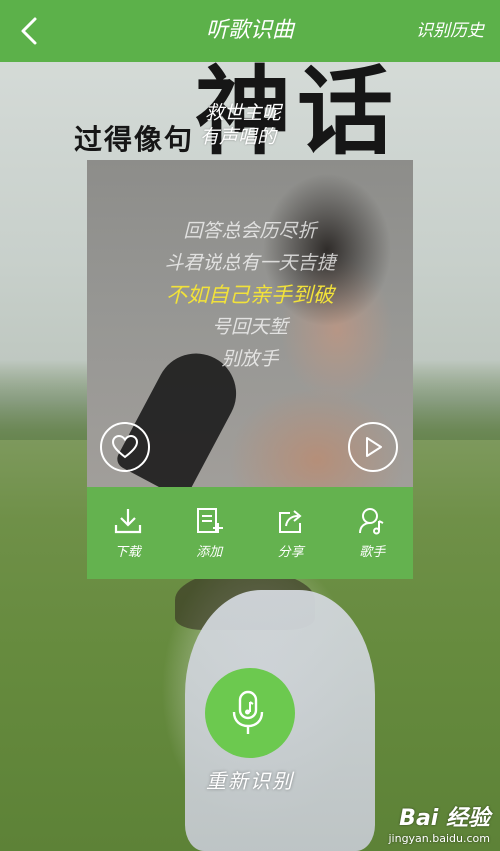 This screenshot has height=851, width=500. Describe the element at coordinates (210, 520) in the screenshot. I see `add-to-list-icon` at that location.